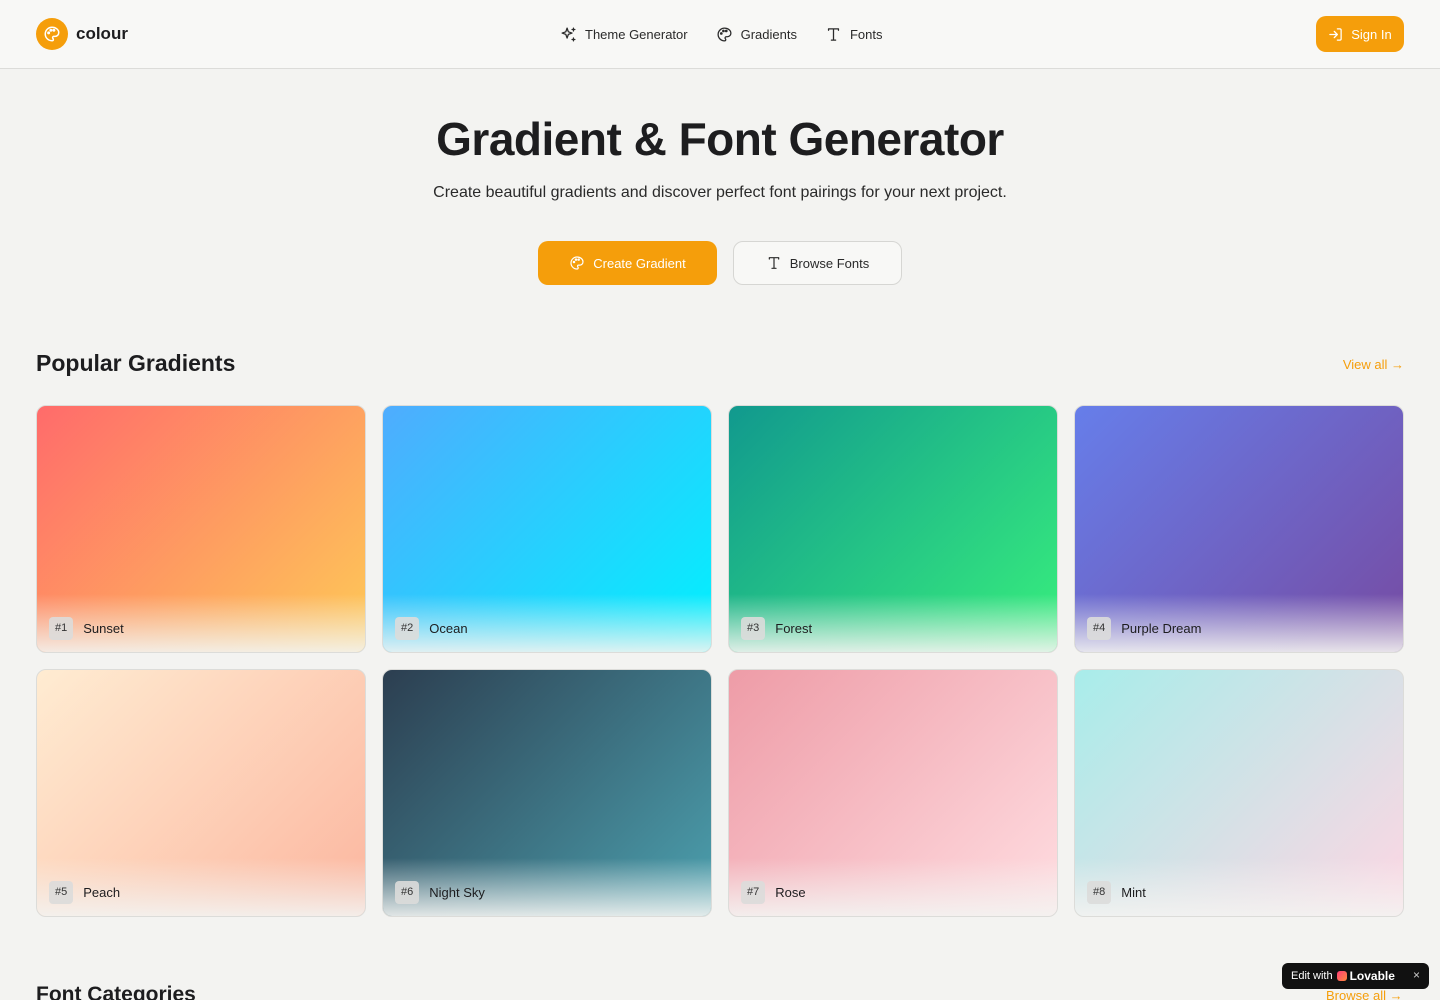 The height and width of the screenshot is (1000, 1440). What do you see at coordinates (568, 34) in the screenshot?
I see `sparkles-icon` at bounding box center [568, 34].